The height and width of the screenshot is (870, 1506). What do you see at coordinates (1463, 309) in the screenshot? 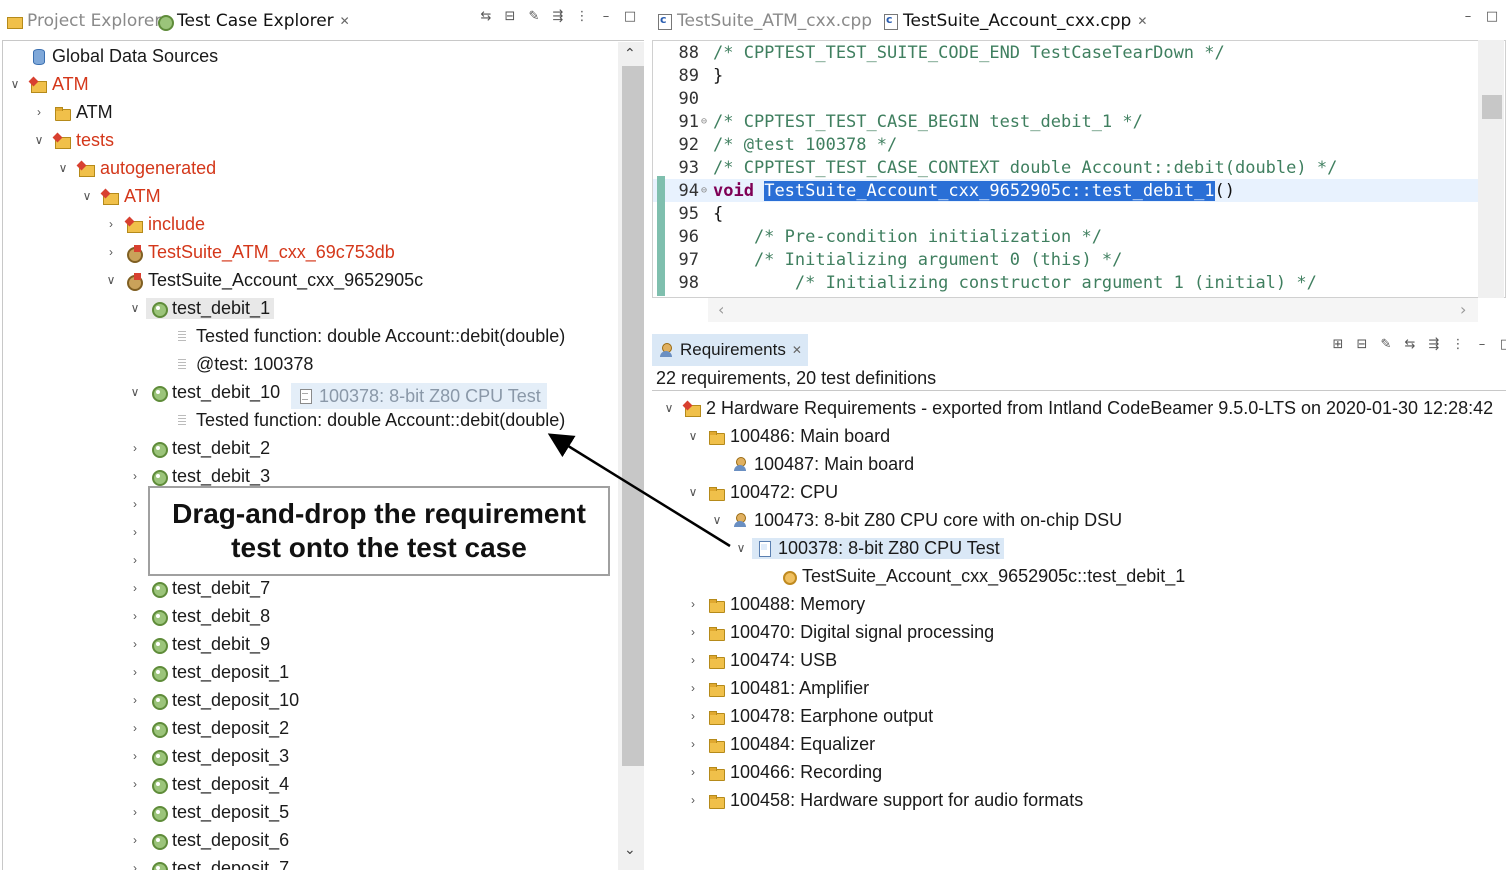
I see `scroll-right-icon: ›` at bounding box center [1463, 309].